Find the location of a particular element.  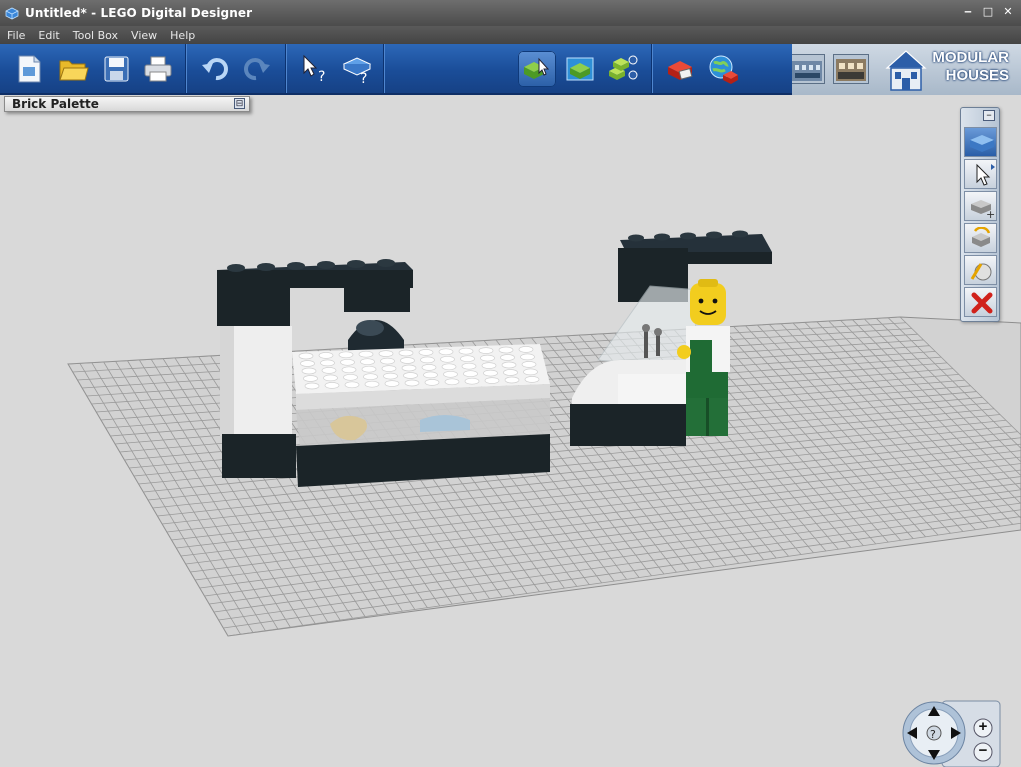

minimize-button: ‒ is located at coordinates (968, 12).